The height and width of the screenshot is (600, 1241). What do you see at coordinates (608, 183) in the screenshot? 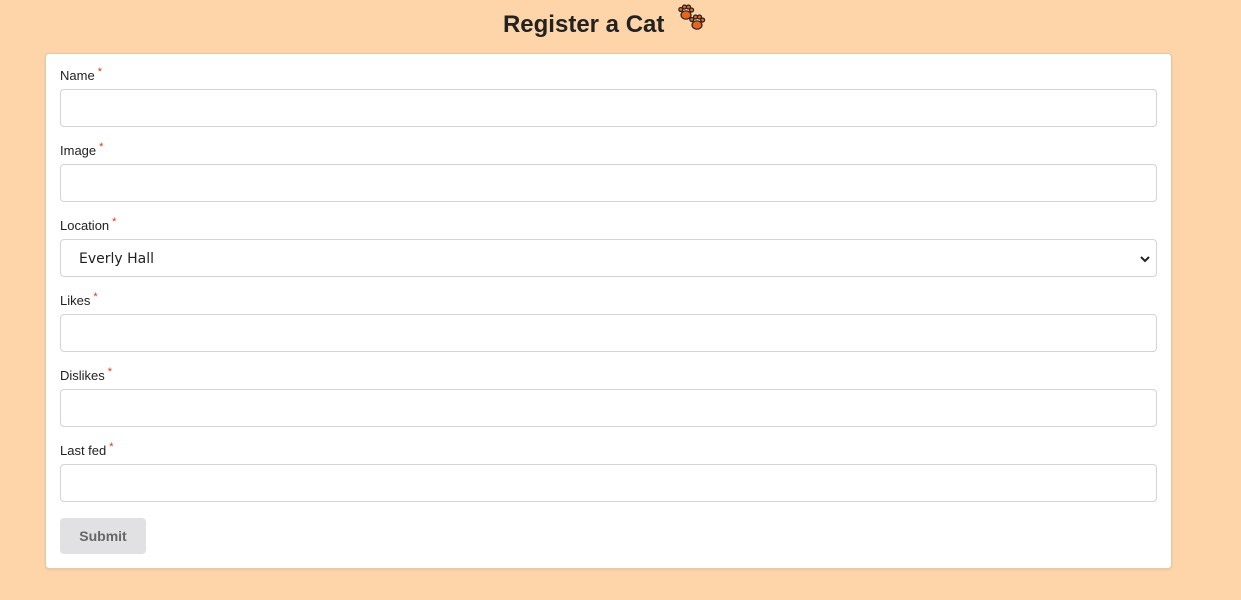
I see `image-input` at bounding box center [608, 183].